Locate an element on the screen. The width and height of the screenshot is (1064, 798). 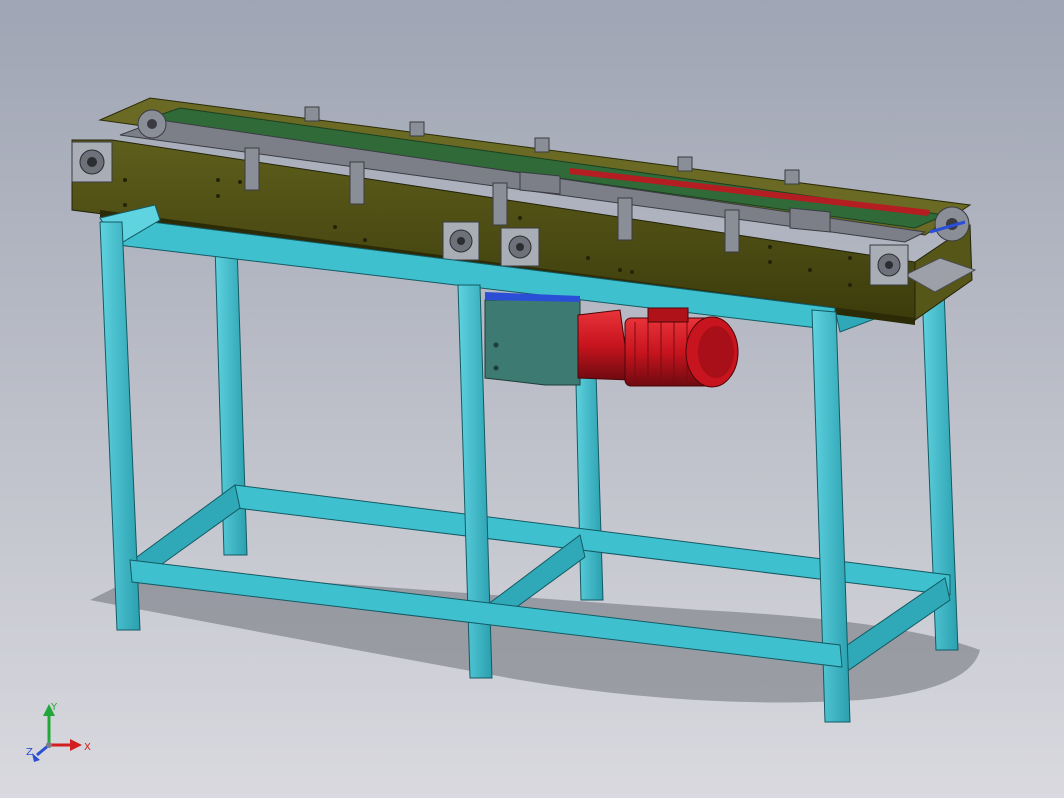
bearing-right-end is located at coordinates (889, 265).